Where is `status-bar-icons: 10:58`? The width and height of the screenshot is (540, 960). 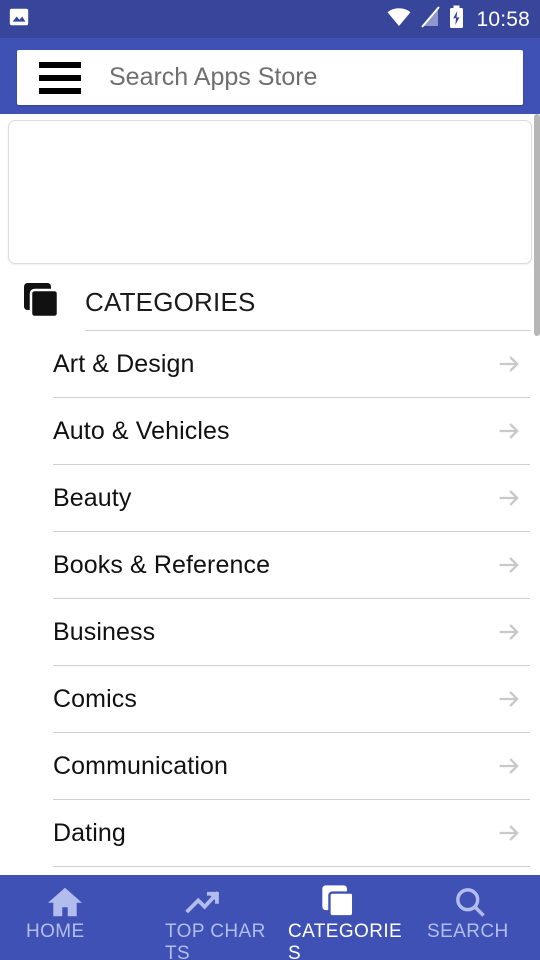 status-bar-icons: 10:58 is located at coordinates (458, 19).